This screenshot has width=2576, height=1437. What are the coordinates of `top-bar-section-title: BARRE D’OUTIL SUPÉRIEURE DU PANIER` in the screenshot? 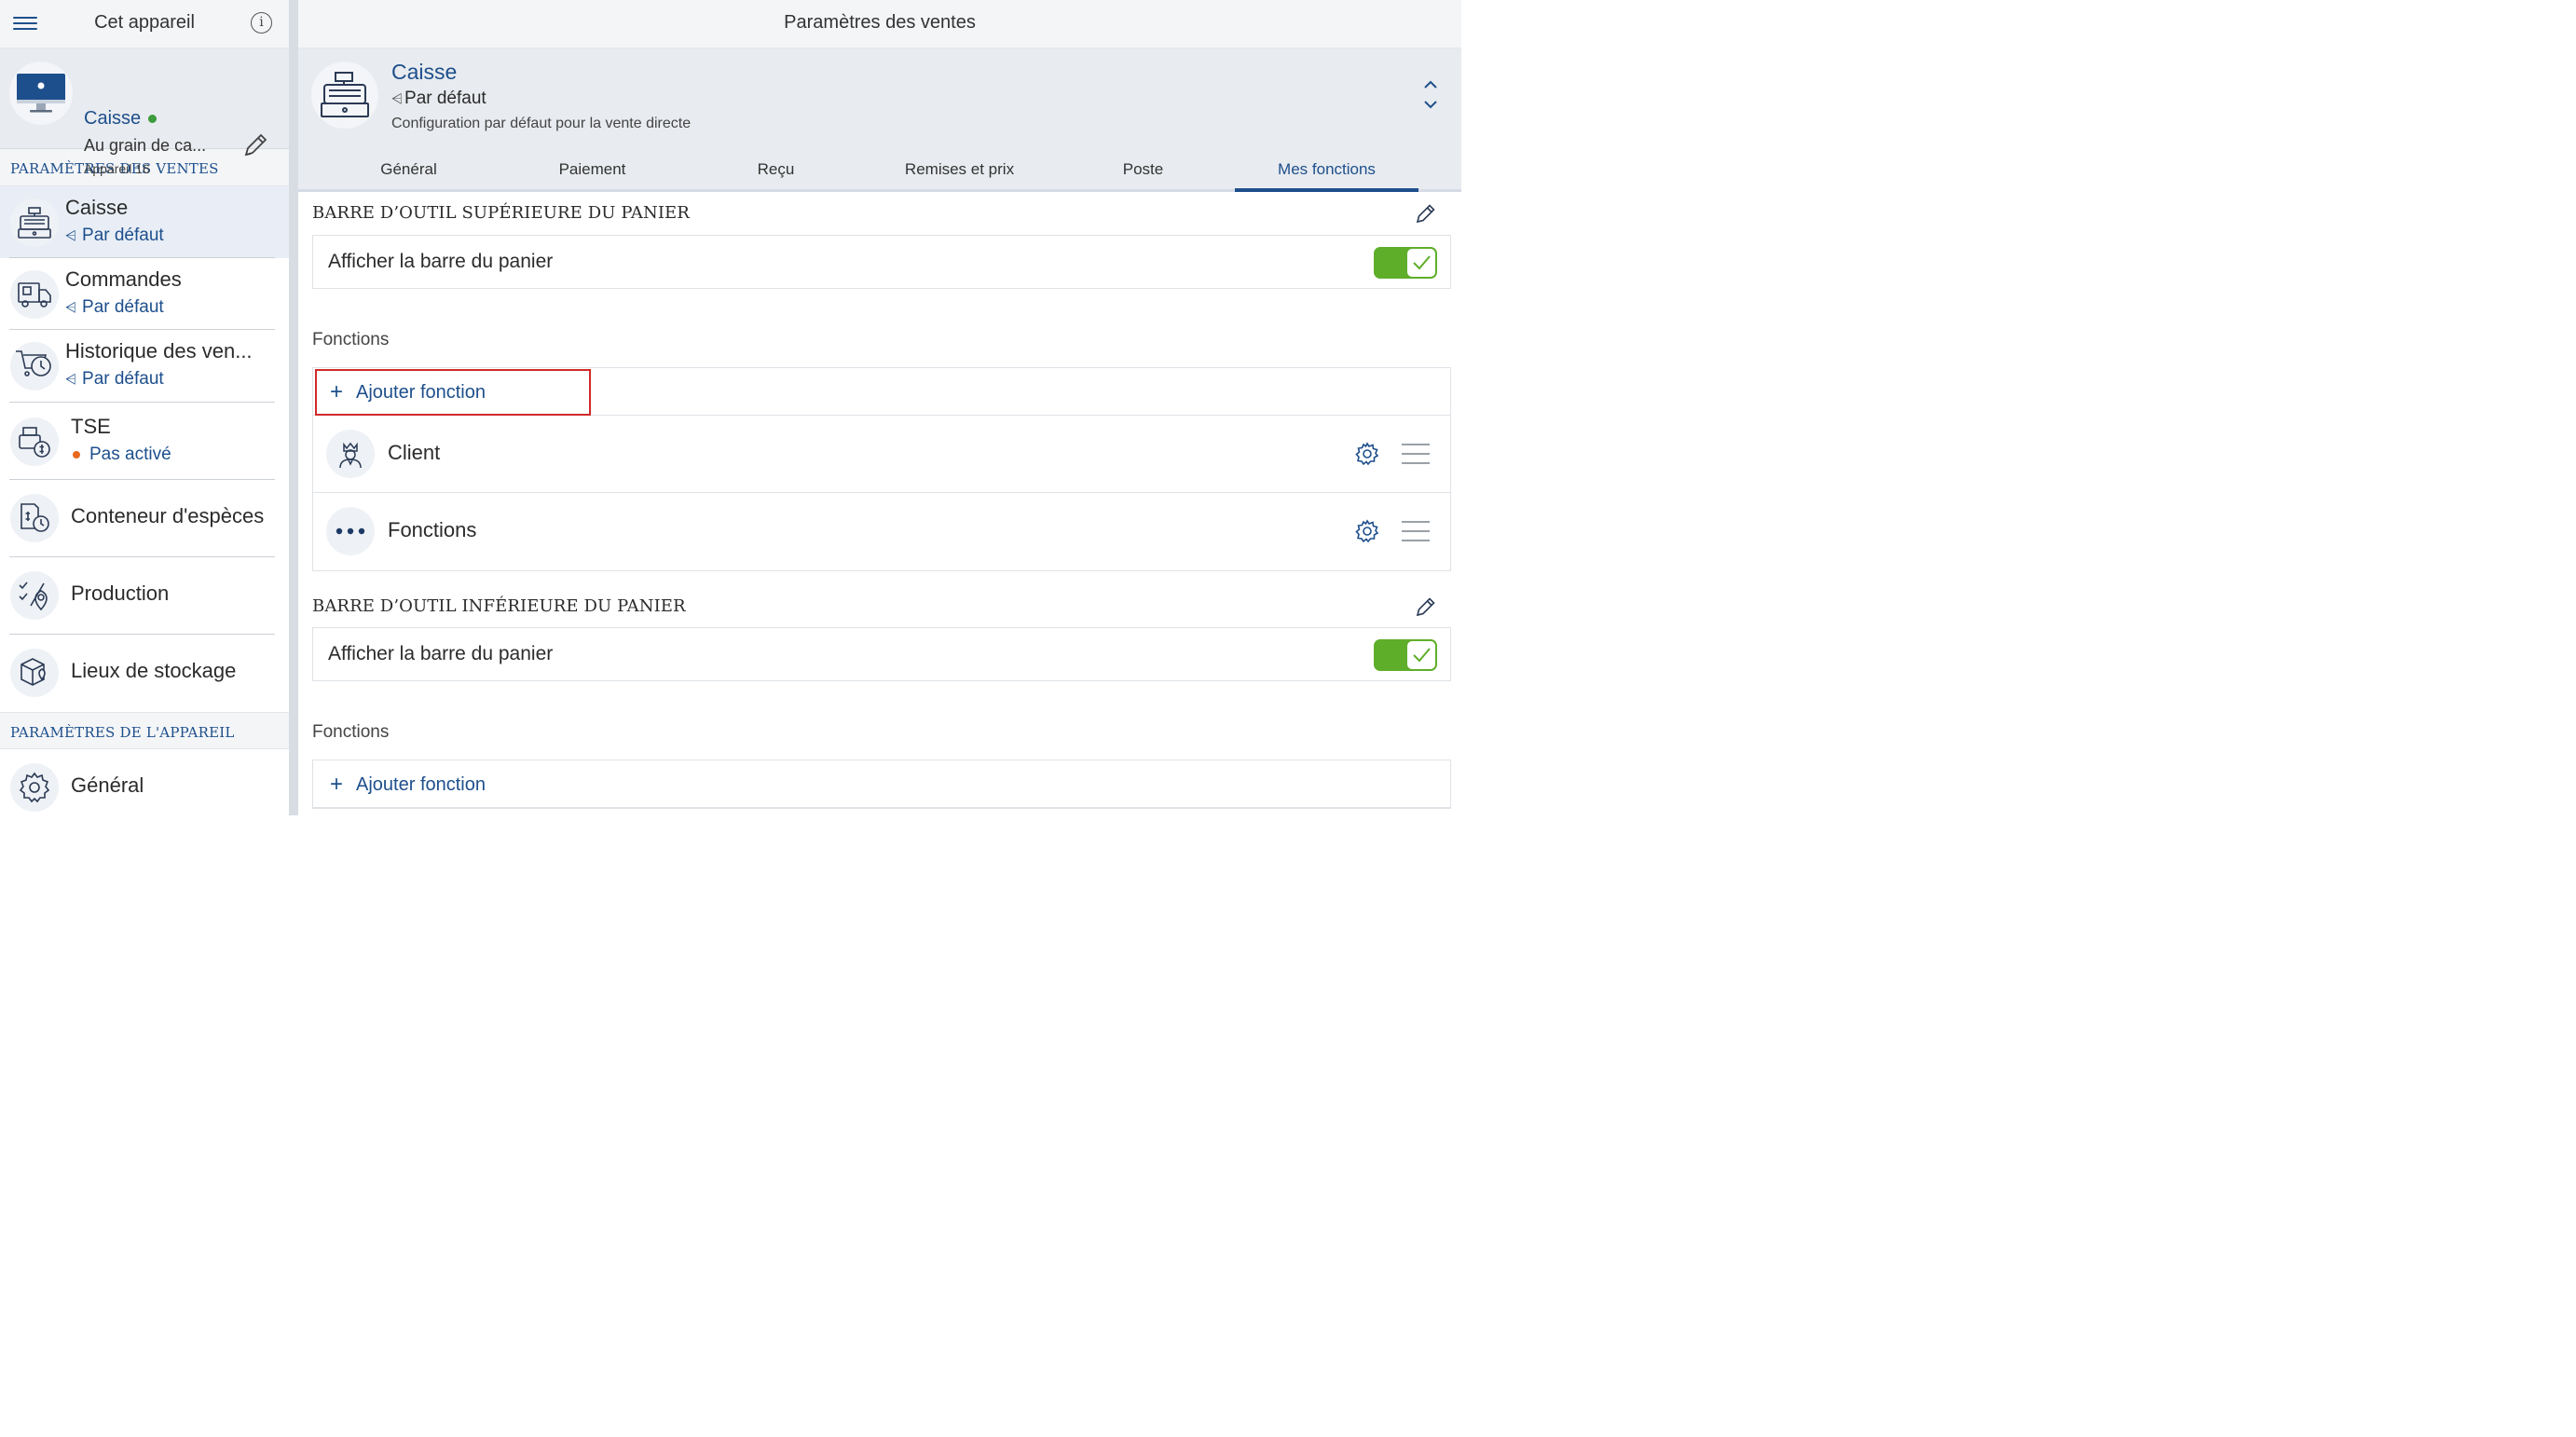 It's located at (501, 213).